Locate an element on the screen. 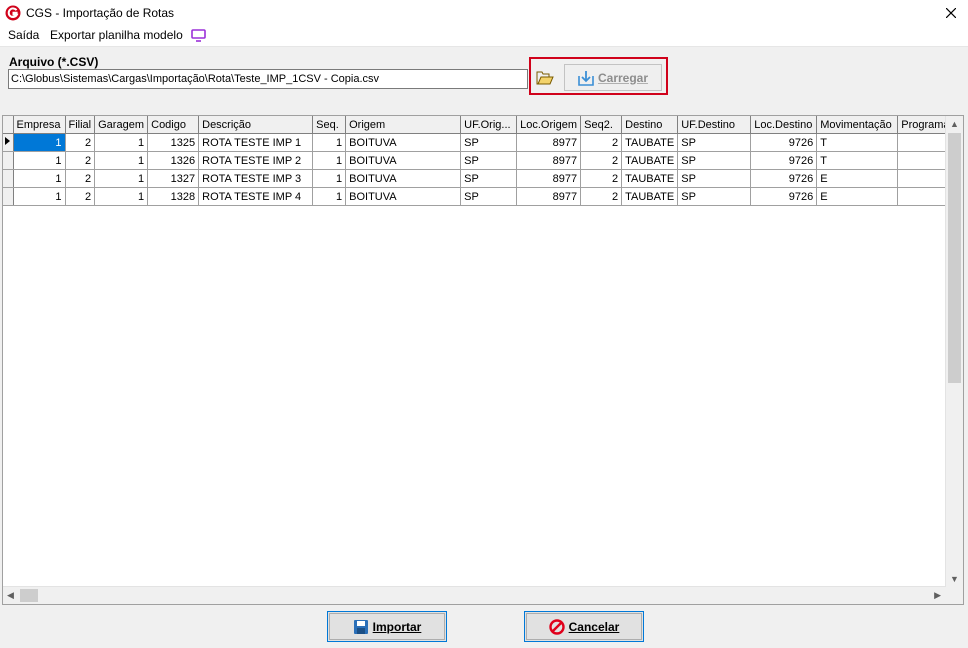 The width and height of the screenshot is (968, 648). vertical-scroll-thumb is located at coordinates (954, 258).